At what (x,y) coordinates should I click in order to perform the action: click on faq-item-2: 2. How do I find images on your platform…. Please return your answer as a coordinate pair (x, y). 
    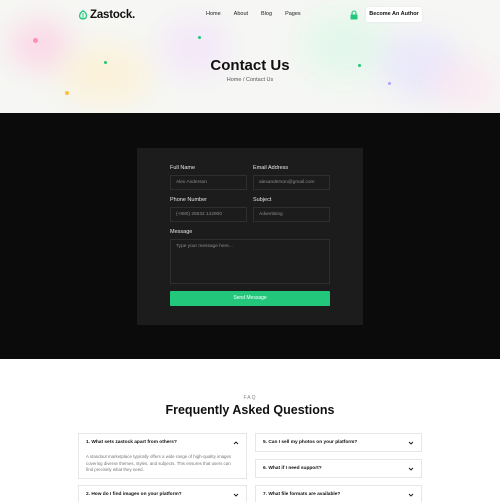
    Looking at the image, I should click on (162, 493).